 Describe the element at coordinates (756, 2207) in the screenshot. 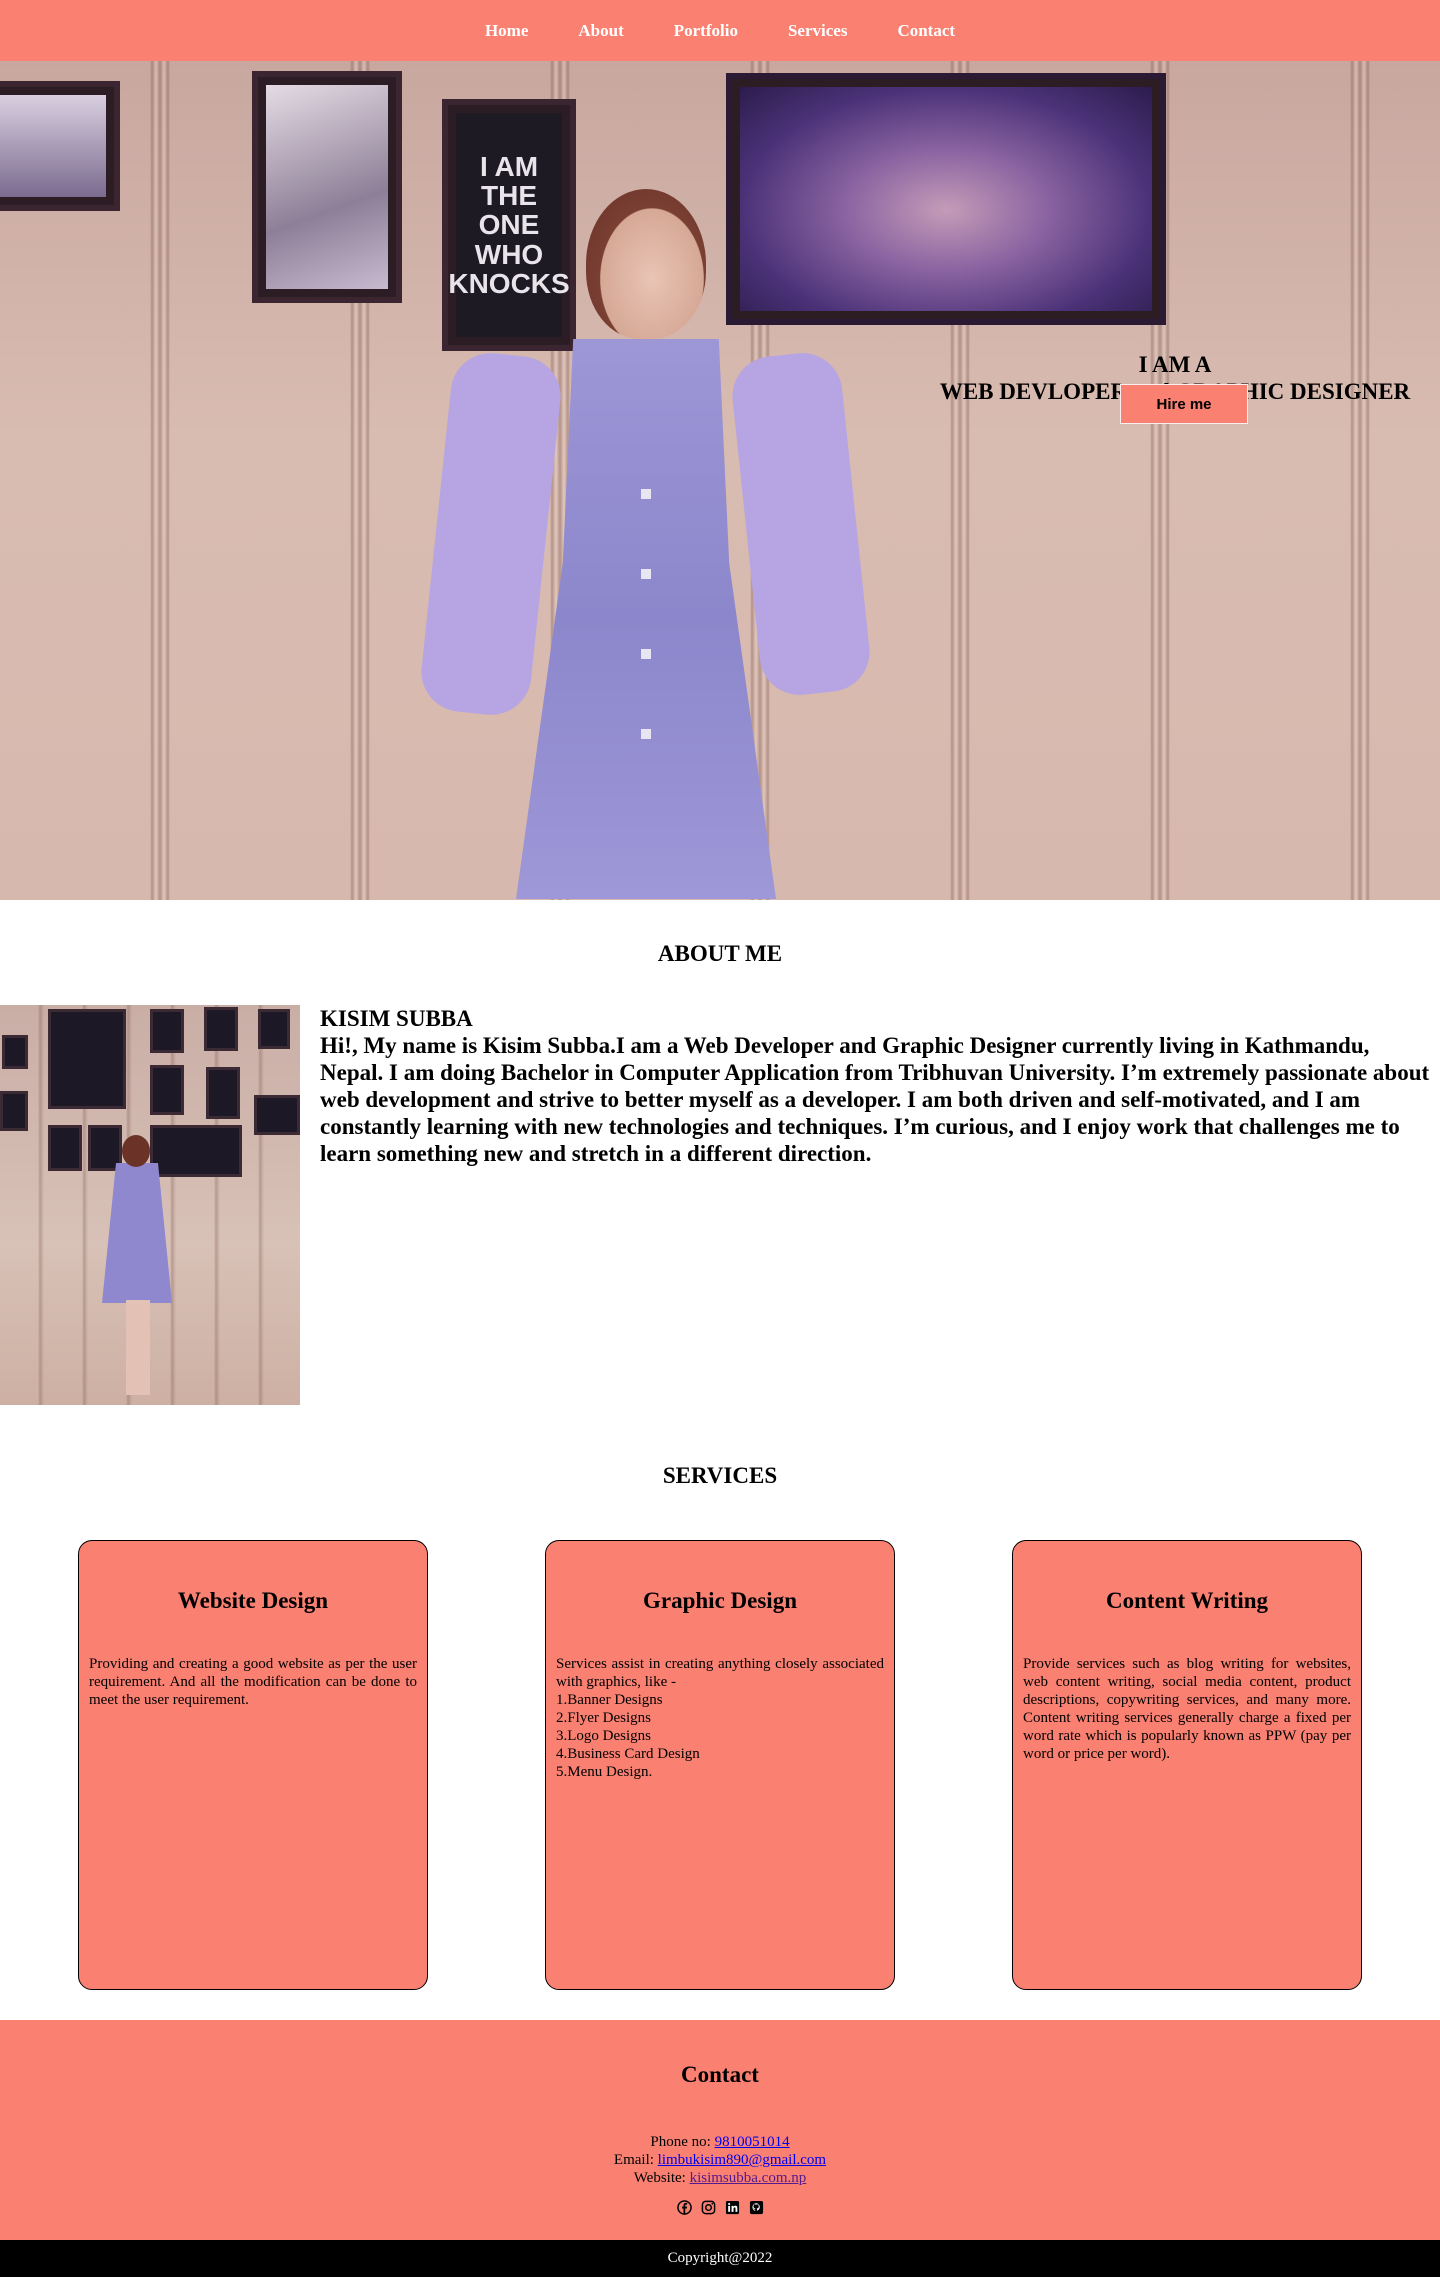

I see `github-icon` at that location.